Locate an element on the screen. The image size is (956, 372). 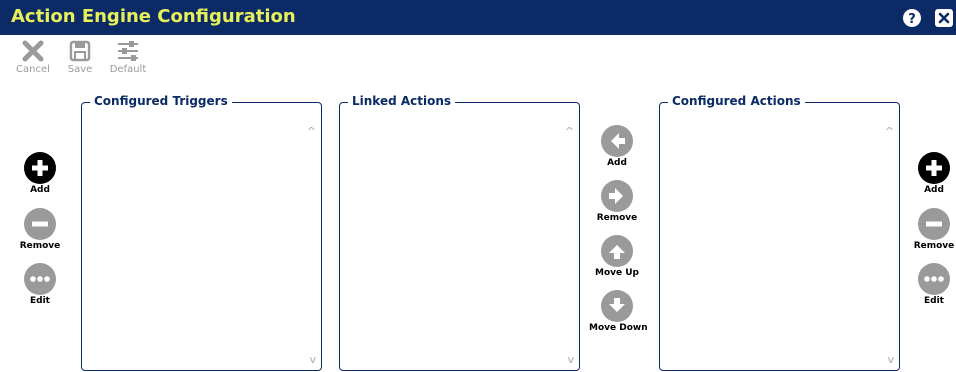
remove-action-button: Remove is located at coordinates (931, 229).